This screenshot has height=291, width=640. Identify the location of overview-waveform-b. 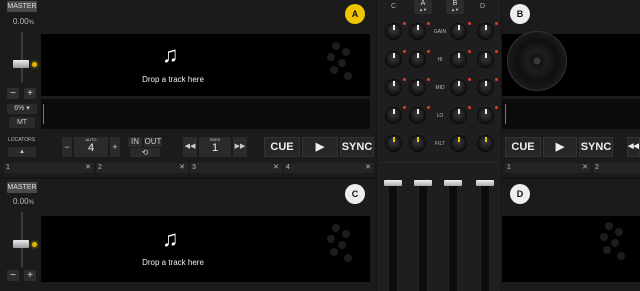
(571, 114).